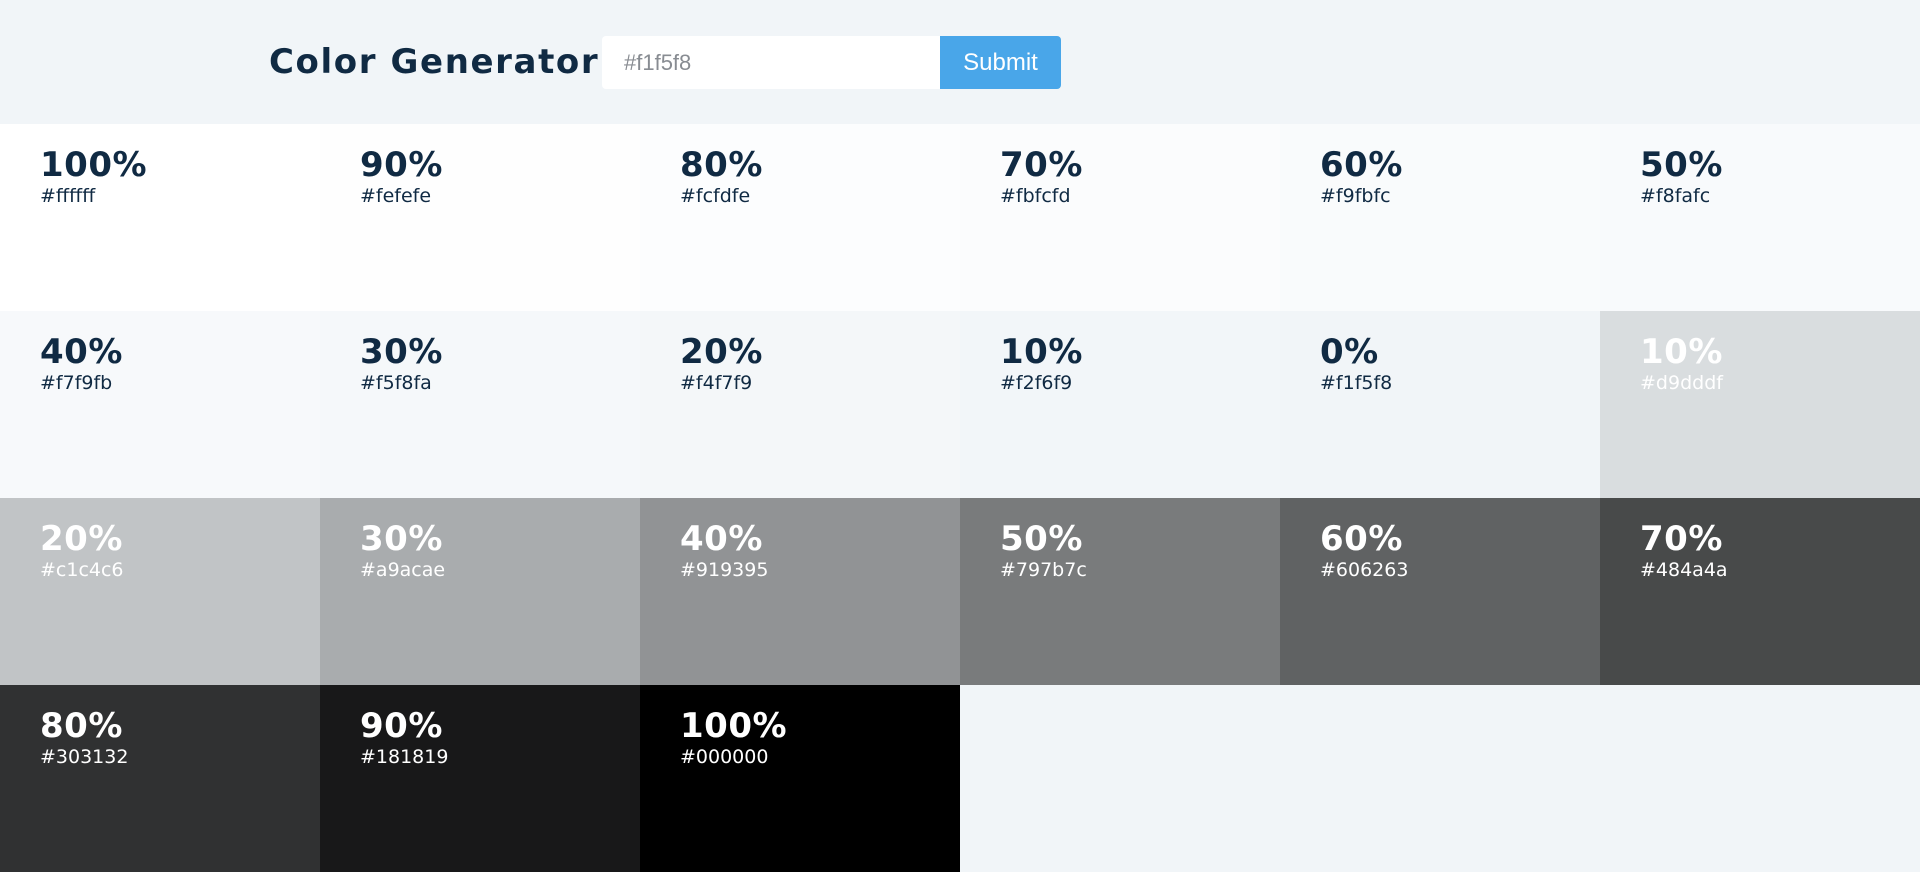 The image size is (1920, 872). I want to click on color-form: Submit, so click(831, 62).